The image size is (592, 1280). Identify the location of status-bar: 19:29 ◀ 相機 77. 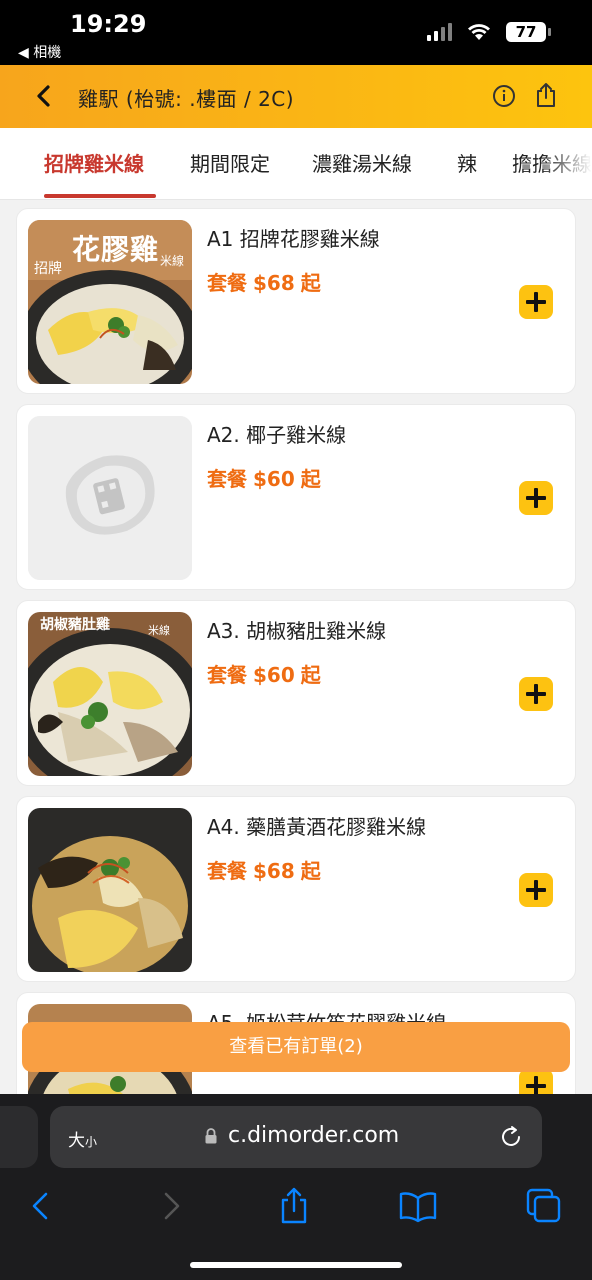
(296, 32).